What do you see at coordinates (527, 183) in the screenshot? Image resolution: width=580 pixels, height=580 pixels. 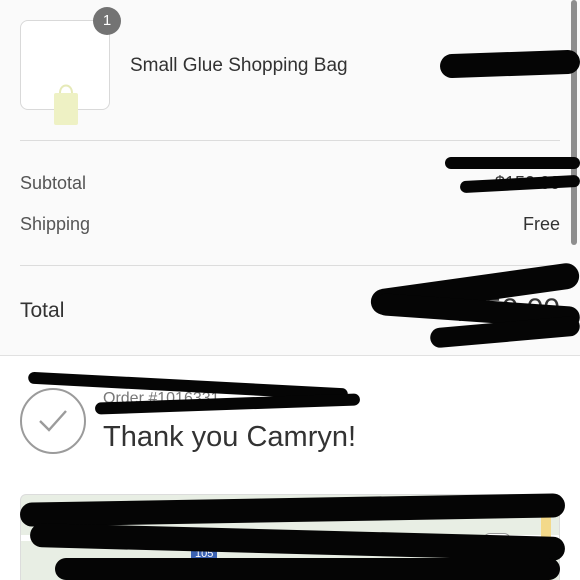 I see `subtotal-value: $150.00` at bounding box center [527, 183].